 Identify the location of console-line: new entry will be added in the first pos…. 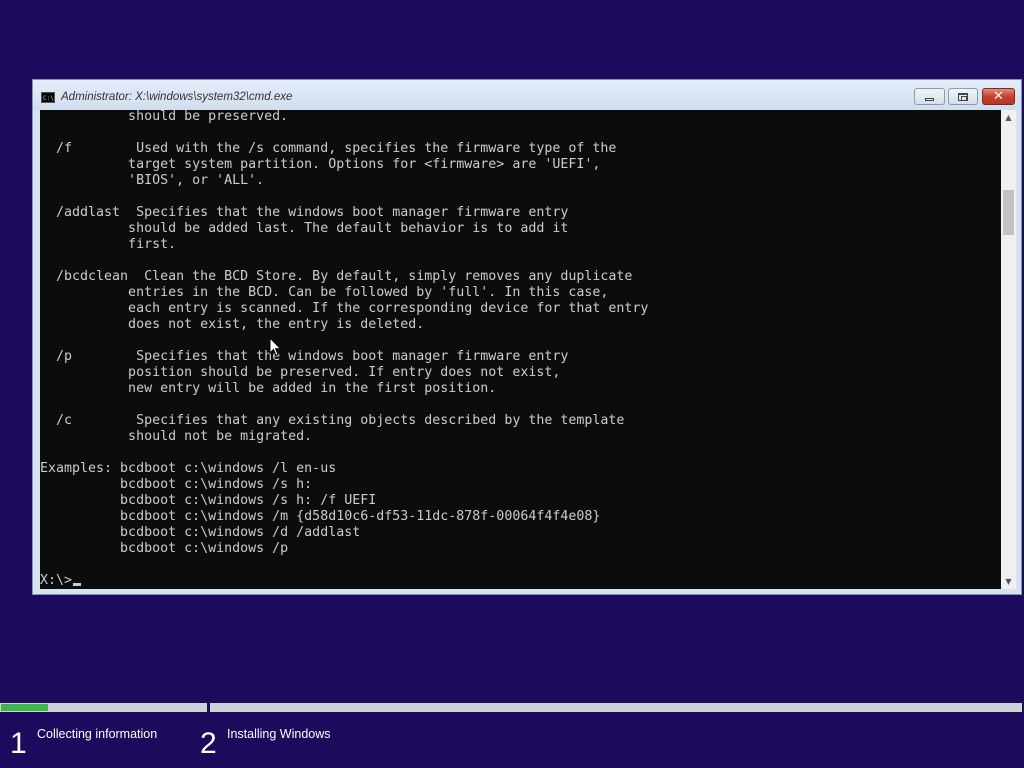
(268, 388).